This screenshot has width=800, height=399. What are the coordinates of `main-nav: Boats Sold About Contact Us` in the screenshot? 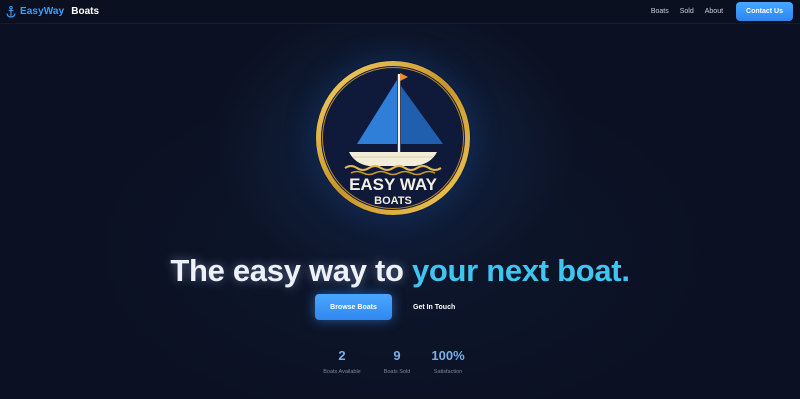 It's located at (722, 11).